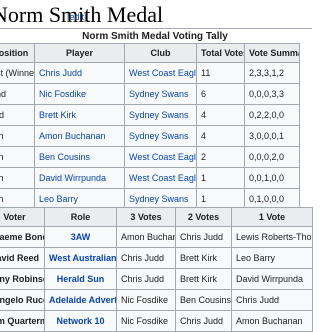 The image size is (320, 332). What do you see at coordinates (85, 17) in the screenshot?
I see `edit-bracket-close: ]` at bounding box center [85, 17].